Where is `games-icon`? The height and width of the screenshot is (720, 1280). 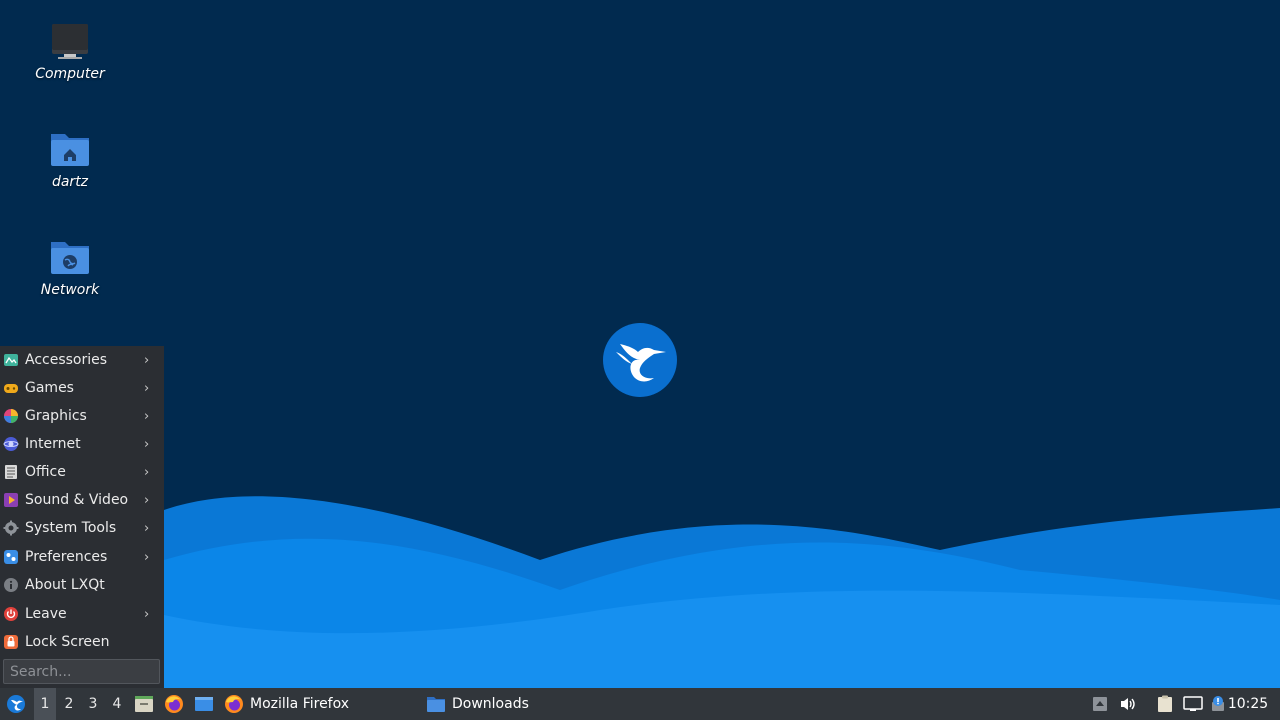
games-icon is located at coordinates (11, 388).